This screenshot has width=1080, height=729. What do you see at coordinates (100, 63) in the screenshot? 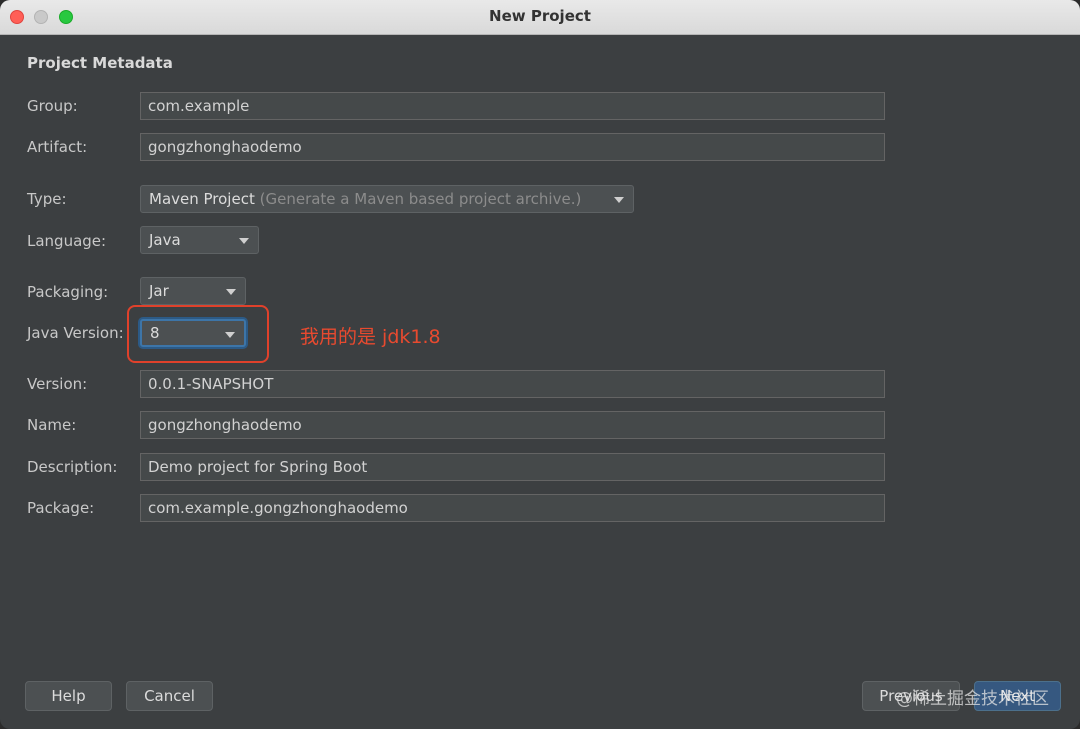
I see `section-title: Project Metadata` at bounding box center [100, 63].